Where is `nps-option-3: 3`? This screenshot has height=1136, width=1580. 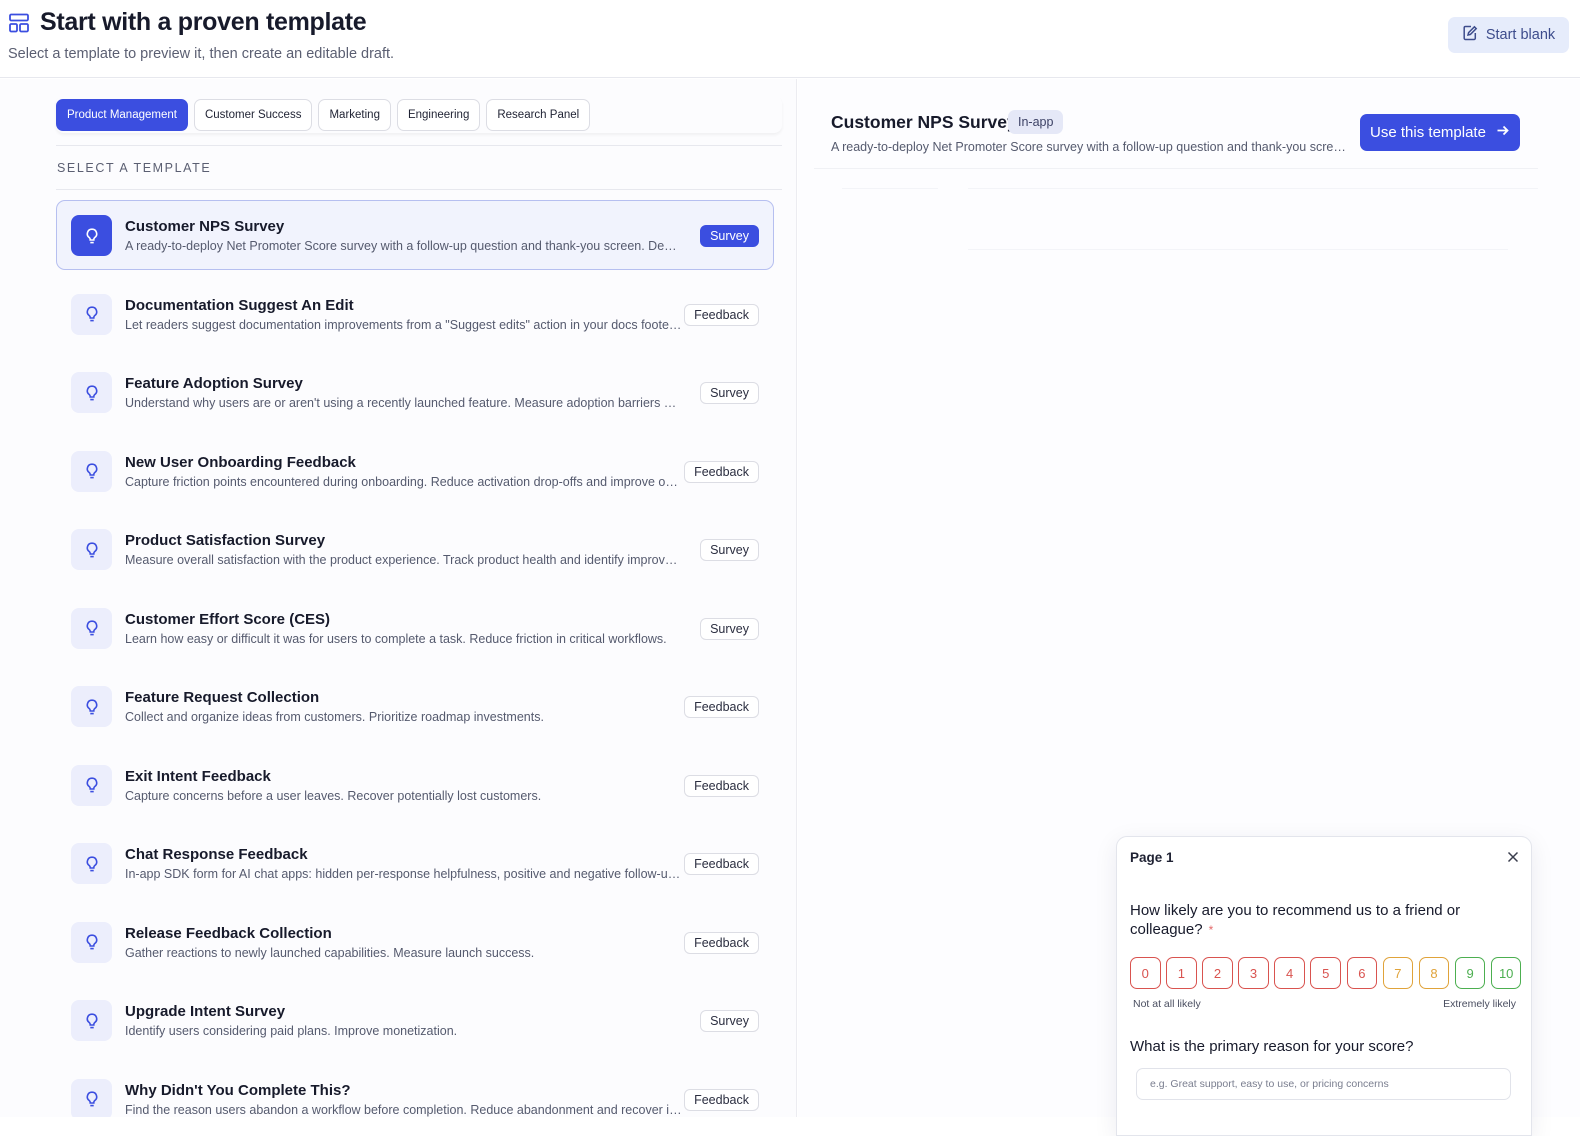
nps-option-3: 3 is located at coordinates (1253, 973).